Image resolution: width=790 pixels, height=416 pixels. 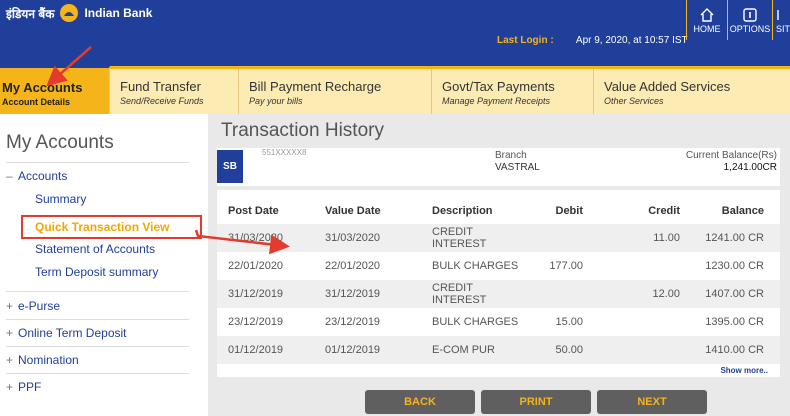 What do you see at coordinates (778, 15) in the screenshot?
I see `sitemap-icon` at bounding box center [778, 15].